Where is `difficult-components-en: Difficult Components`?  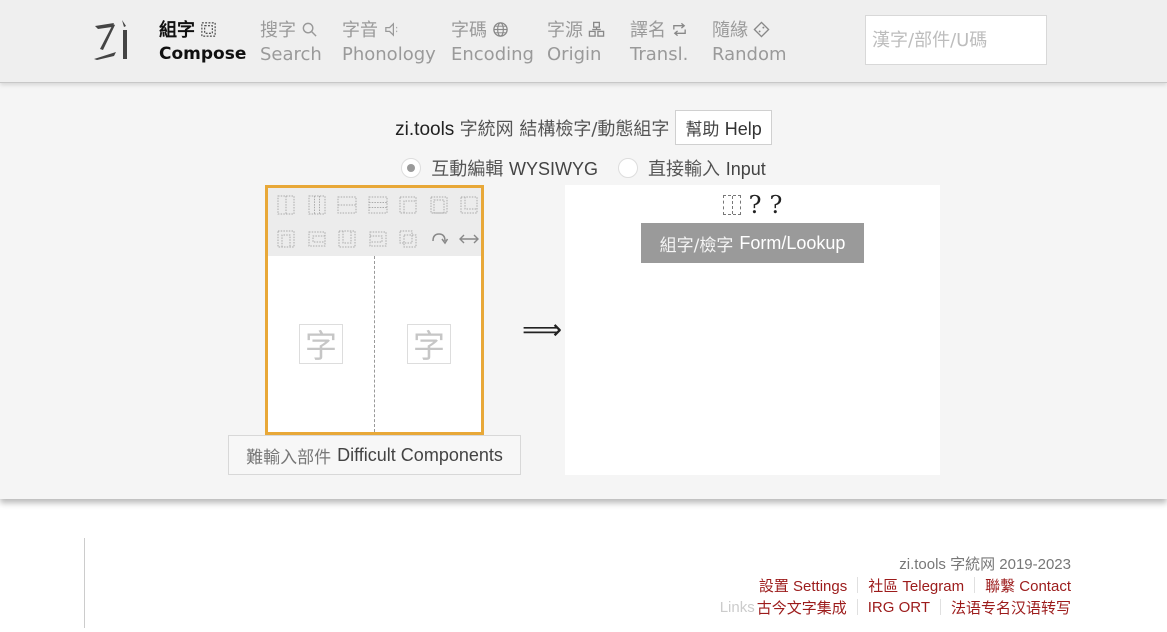
difficult-components-en: Difficult Components is located at coordinates (420, 454).